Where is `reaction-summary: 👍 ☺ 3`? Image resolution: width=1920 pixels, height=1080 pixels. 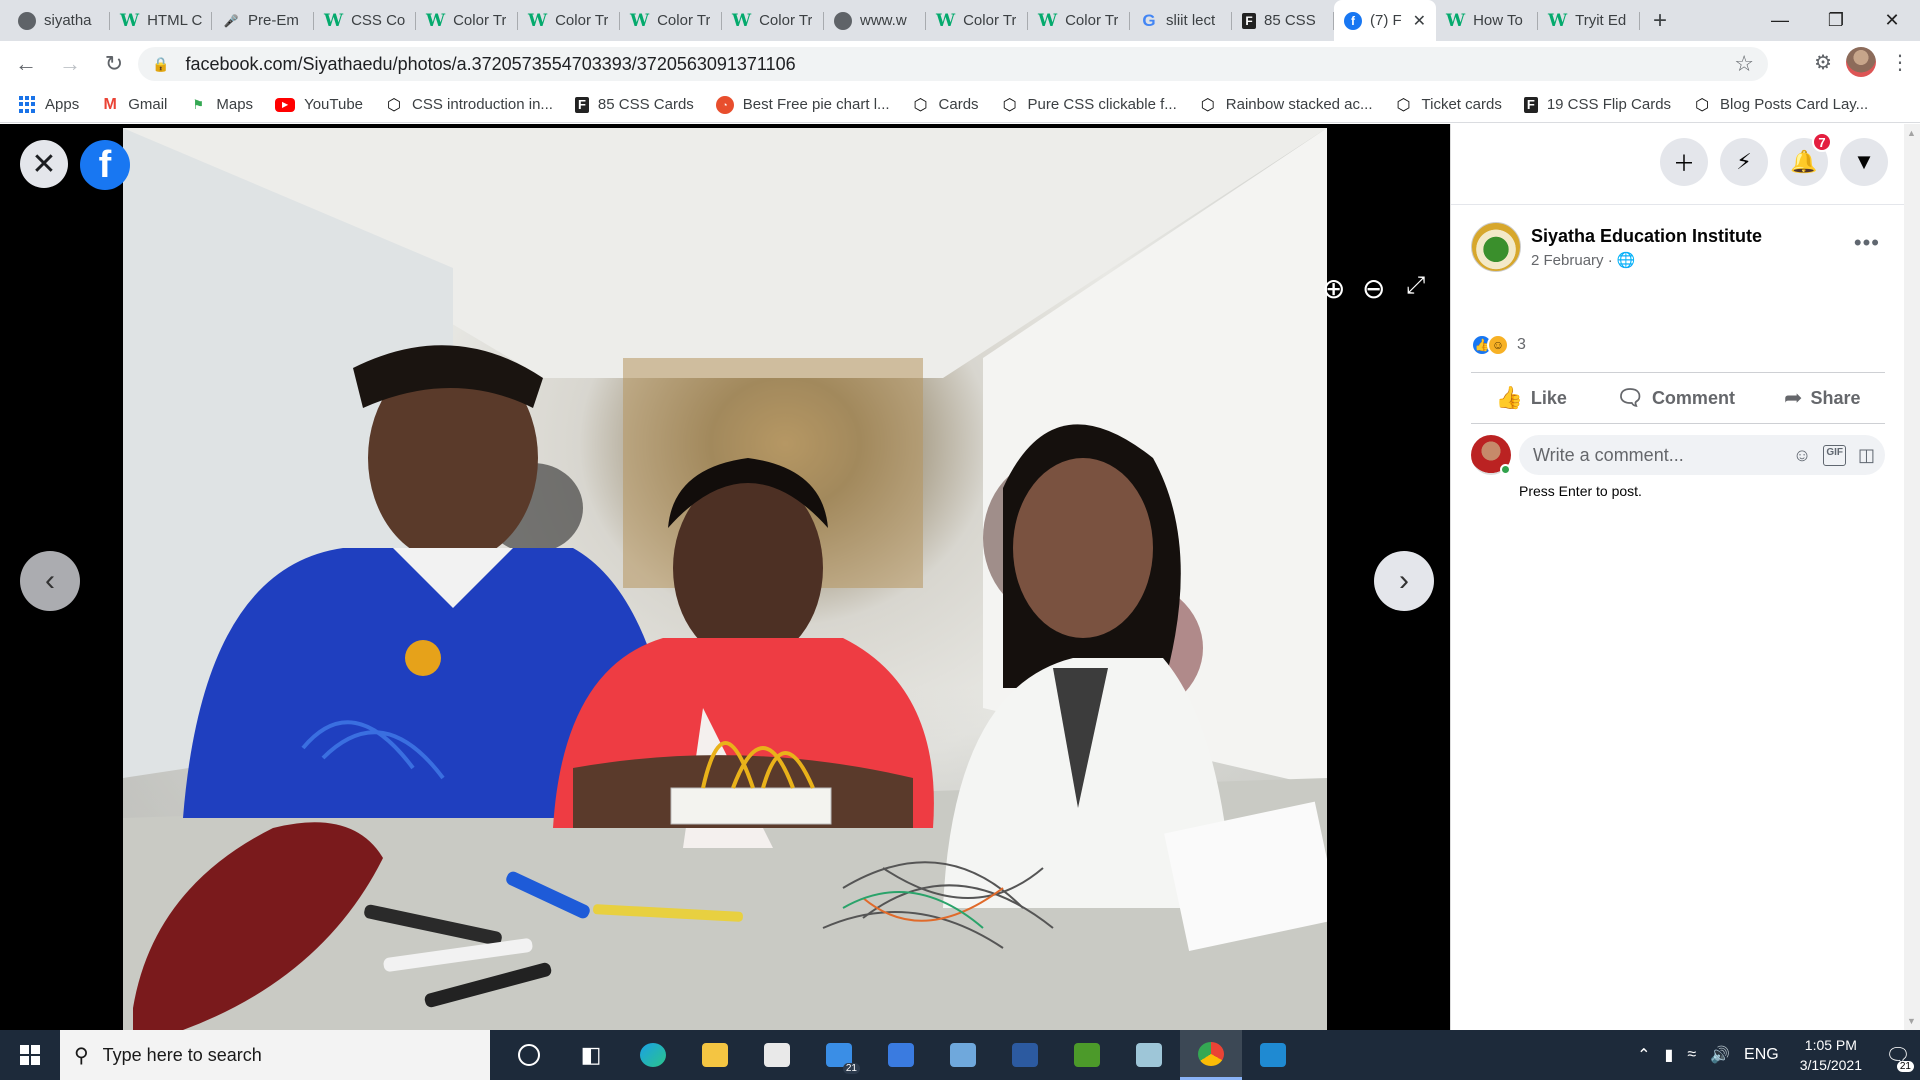
reaction-summary: 👍 ☺ 3 is located at coordinates (1498, 345).